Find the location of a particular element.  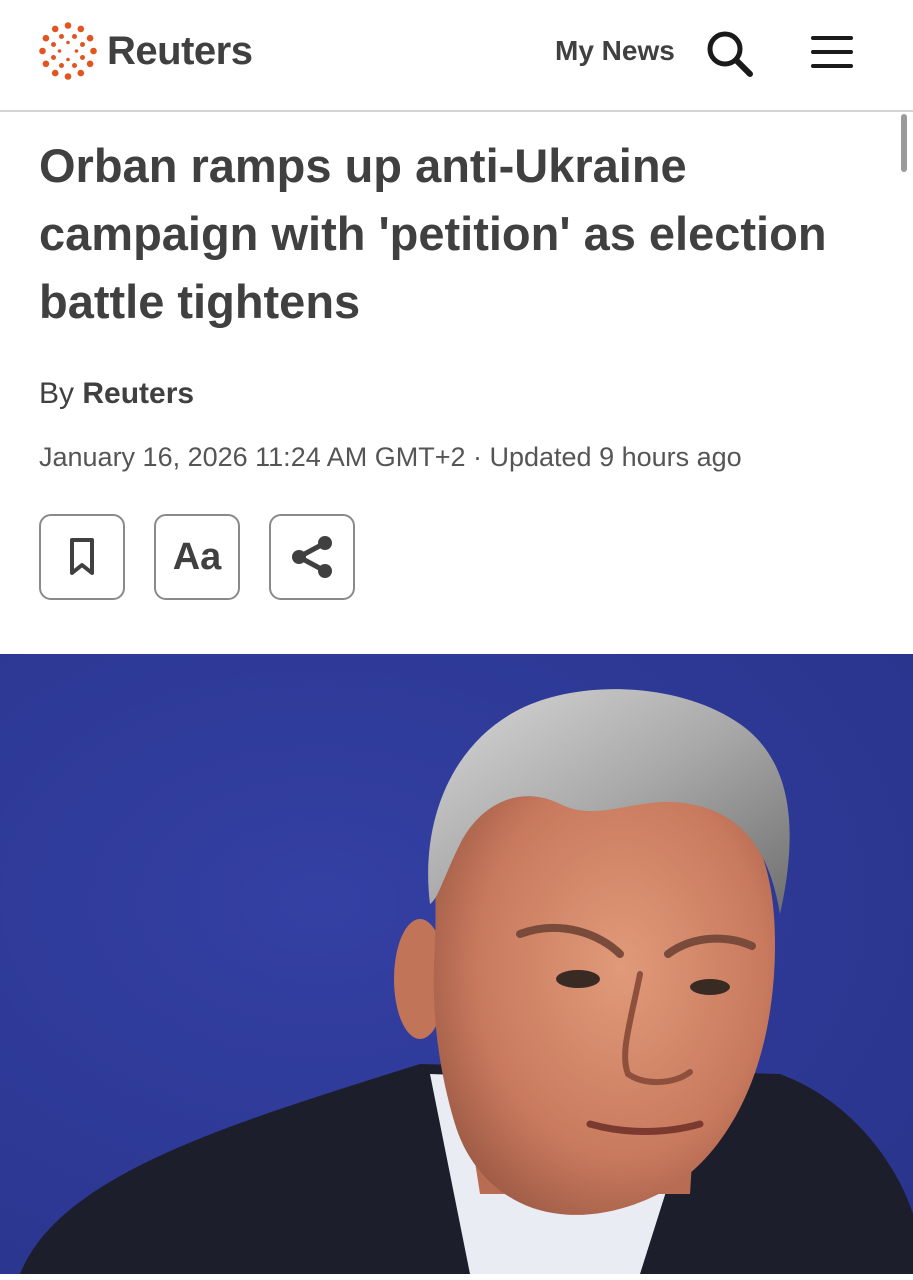

menu-button is located at coordinates (832, 52).